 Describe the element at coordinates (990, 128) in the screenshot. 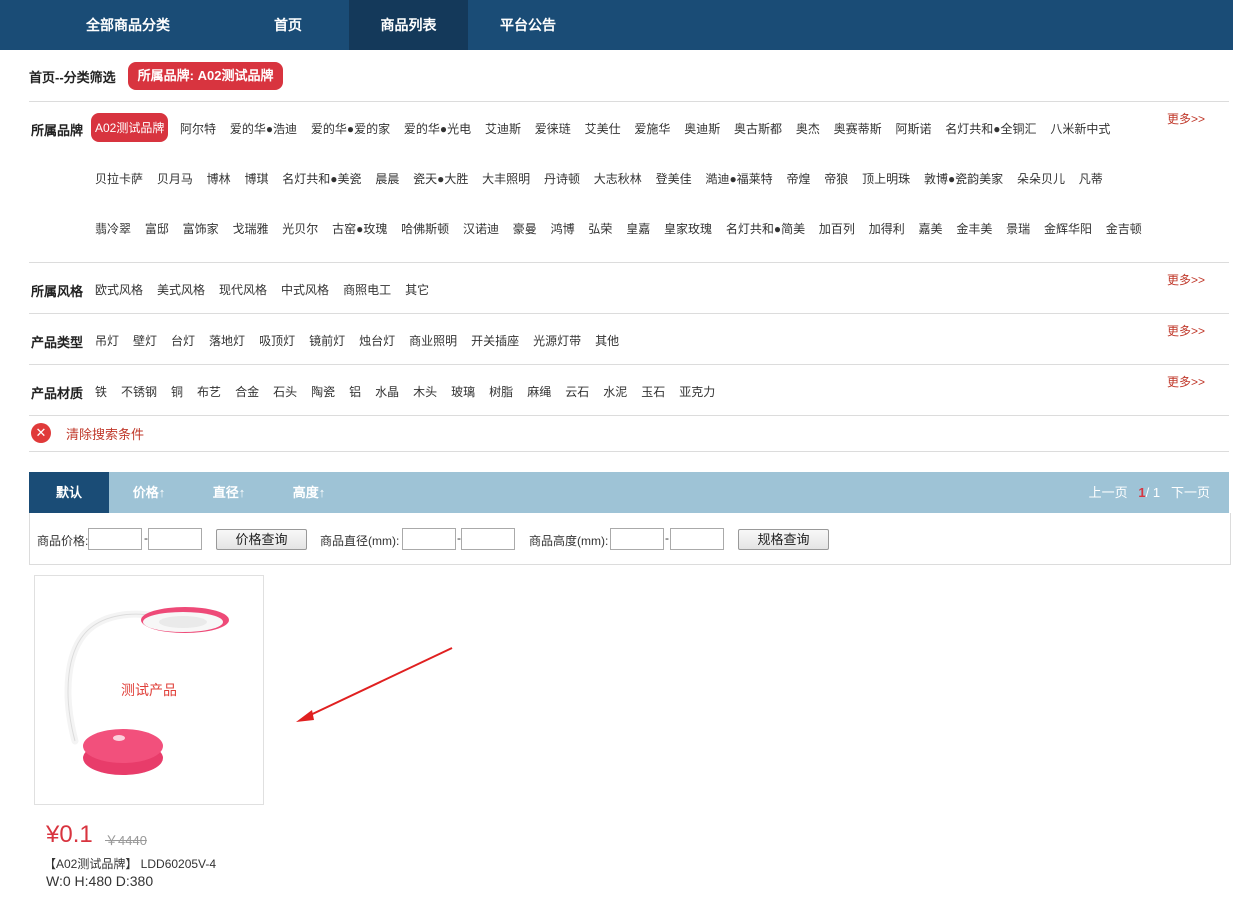

I see `brand-option: 名灯共和●全铜汇` at that location.